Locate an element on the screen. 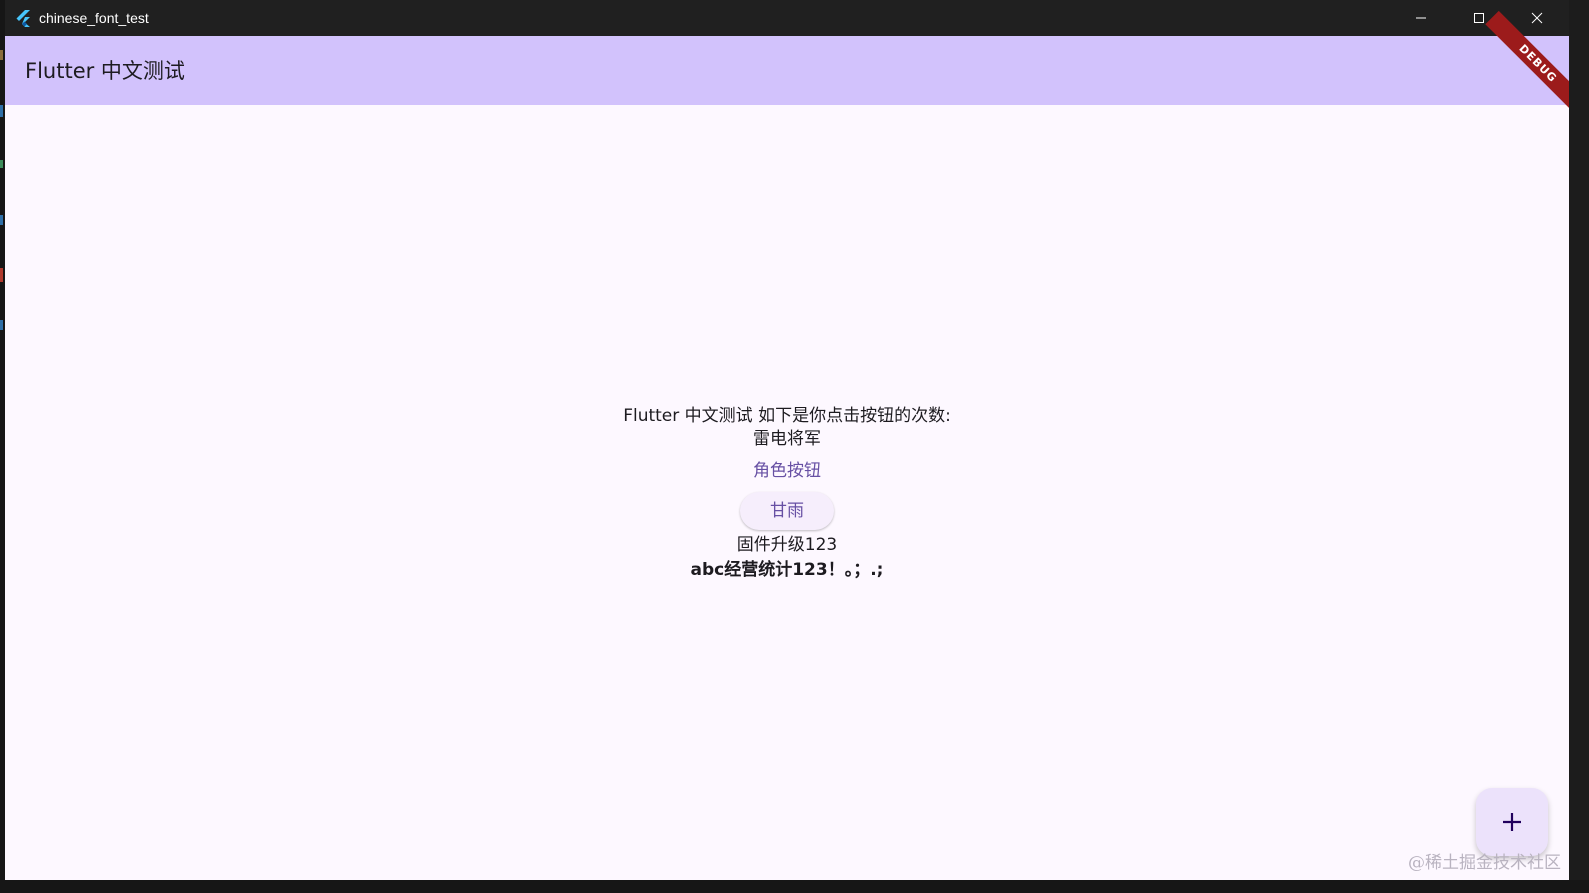  character-name-text: 雷电将军 is located at coordinates (787, 439).